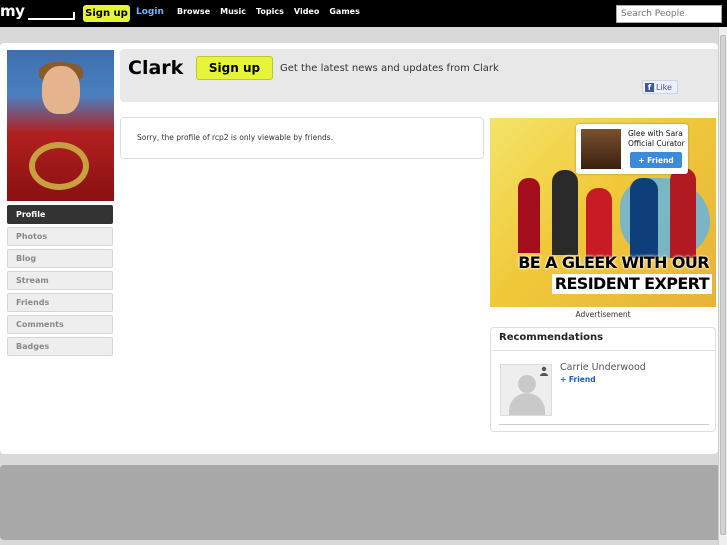 The image size is (727, 545). I want to click on like-label: Like, so click(664, 87).